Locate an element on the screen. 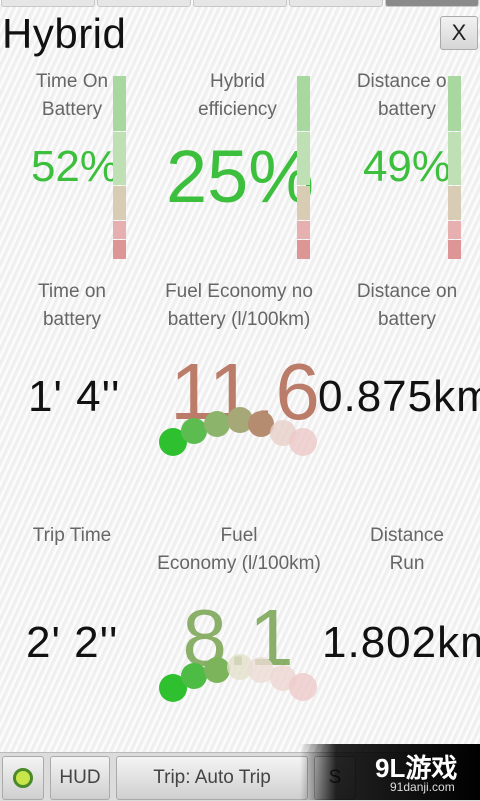 This screenshot has width=480, height=801. trip-time-value: 2' 2'' is located at coordinates (72, 642).